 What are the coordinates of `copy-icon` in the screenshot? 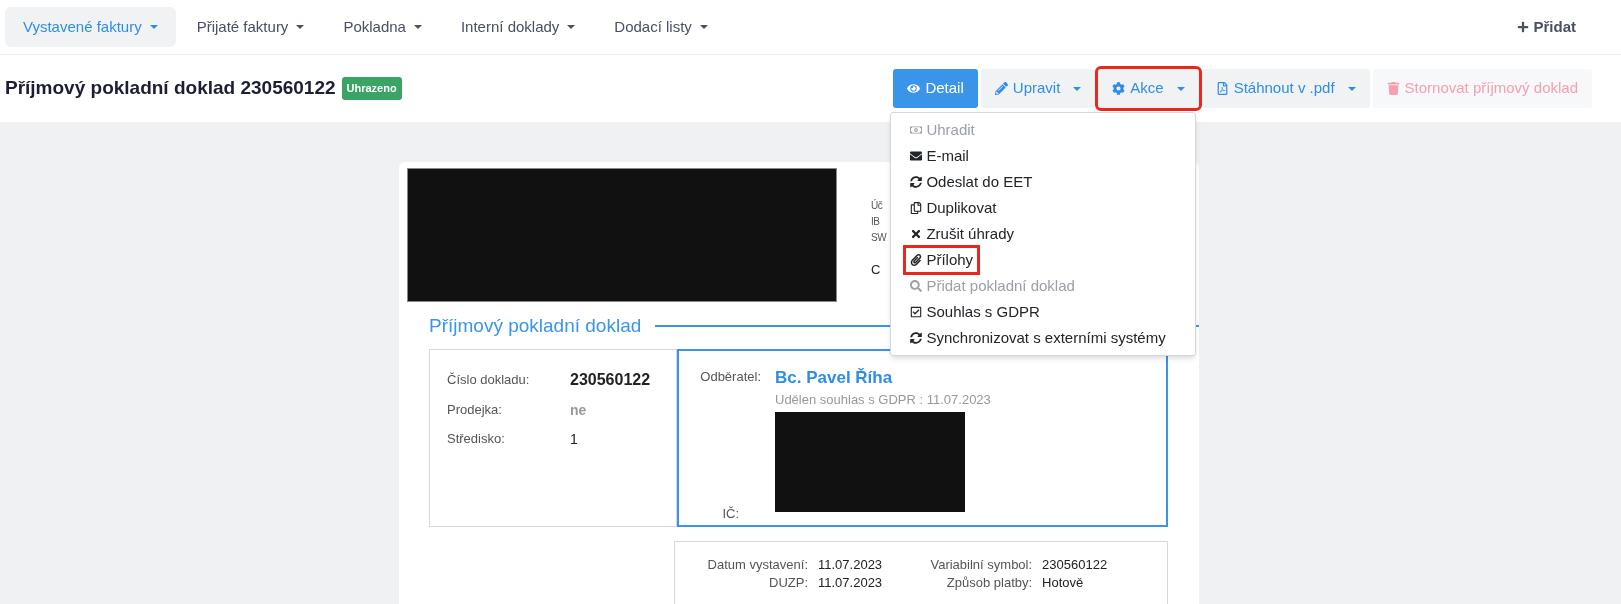 It's located at (916, 208).